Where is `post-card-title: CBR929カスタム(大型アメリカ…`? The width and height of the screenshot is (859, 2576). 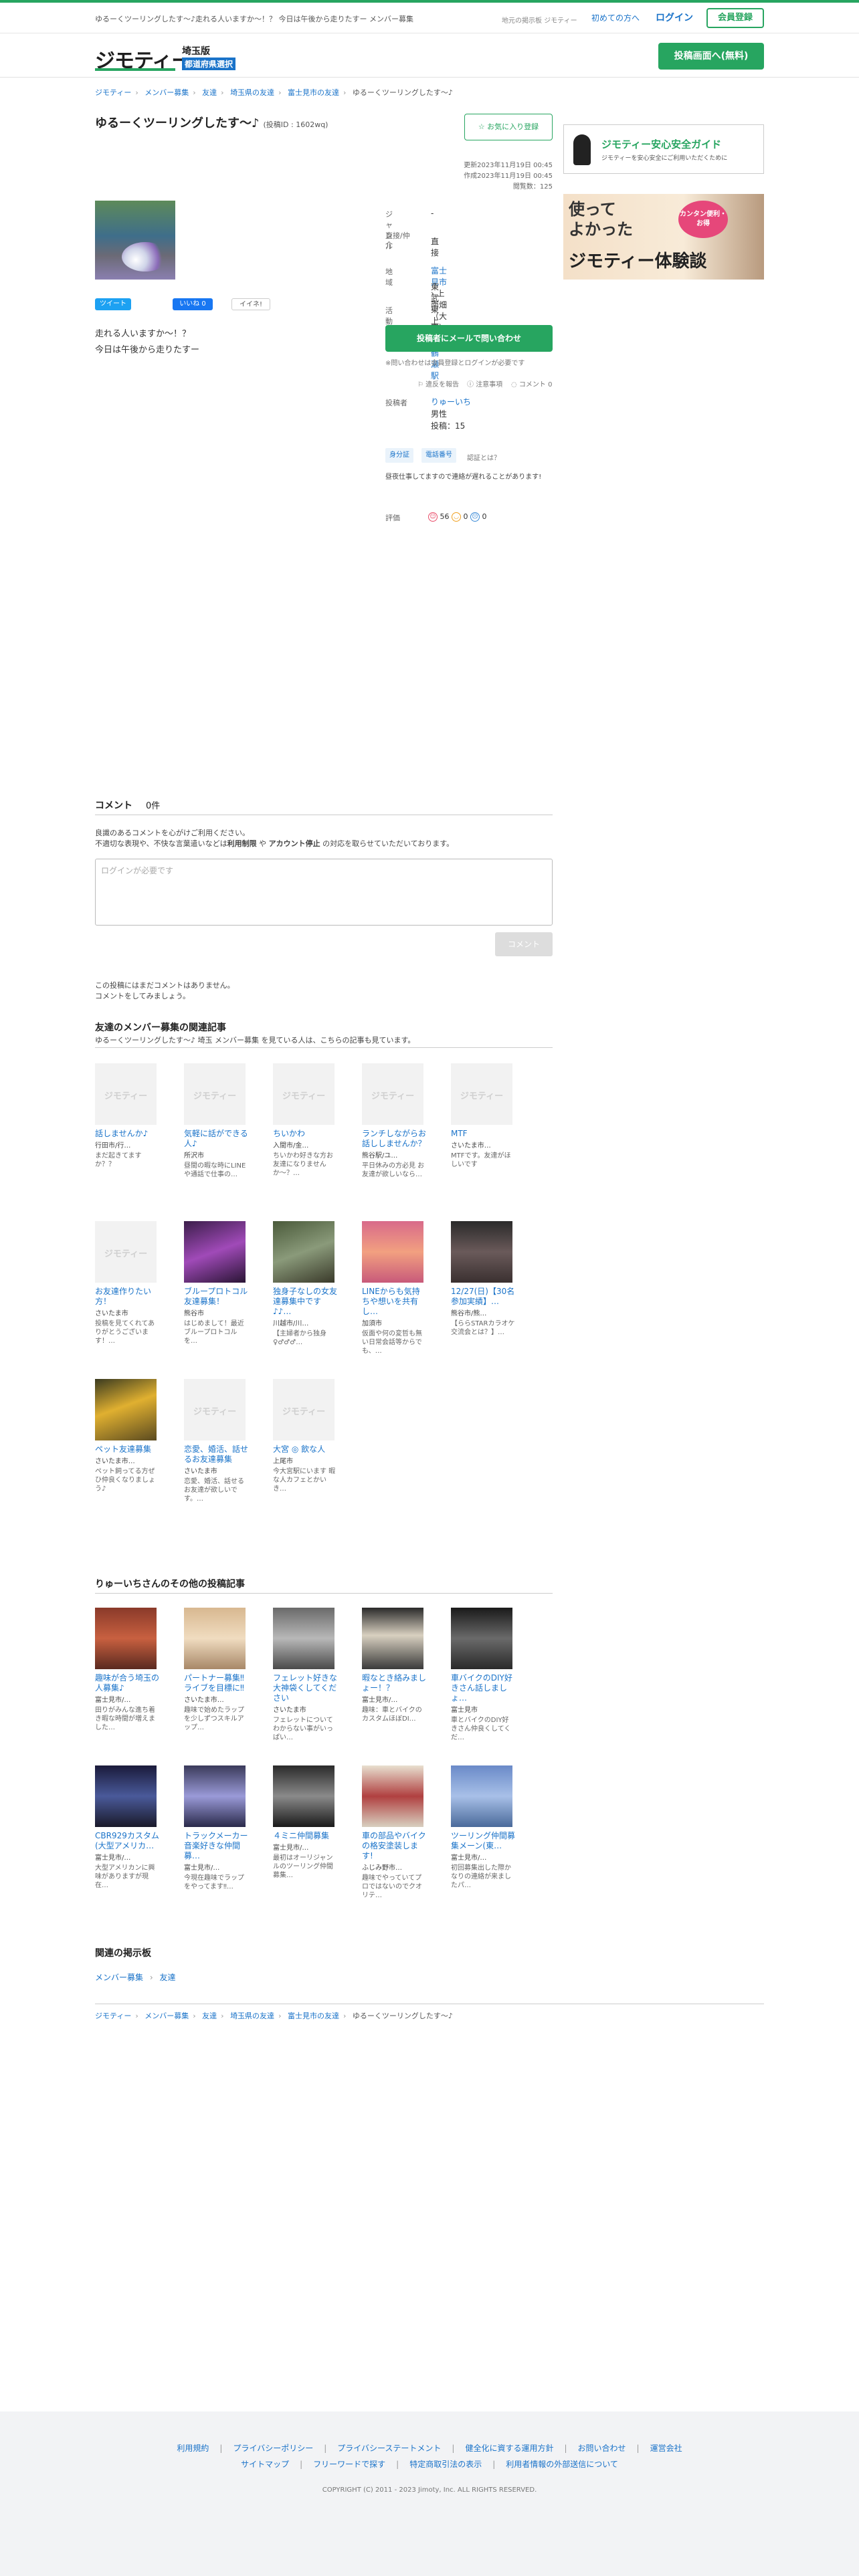 post-card-title: CBR929カスタム(大型アメリカ… is located at coordinates (127, 1841).